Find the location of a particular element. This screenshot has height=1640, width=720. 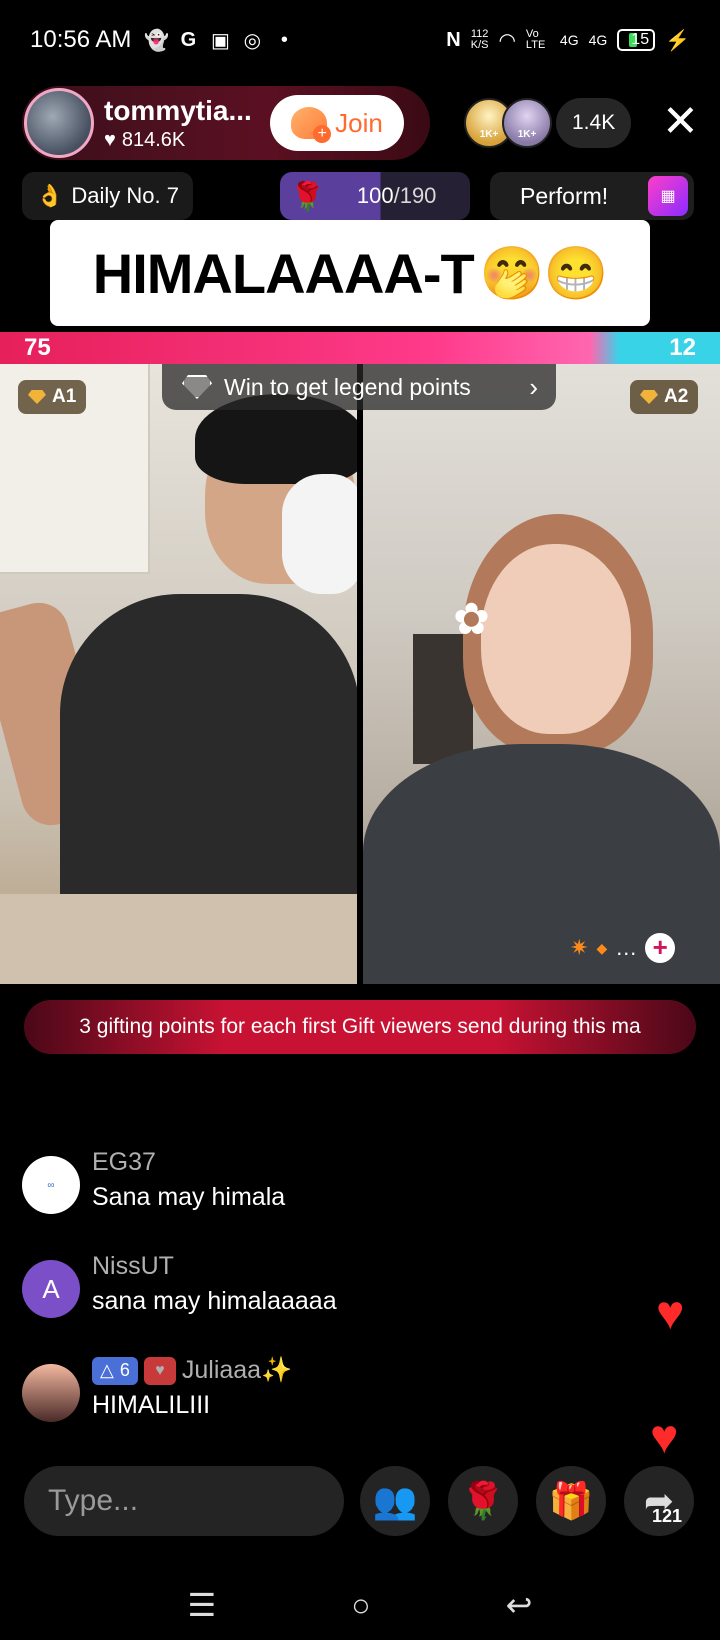

app-icon: ▣ is located at coordinates (220, 40).